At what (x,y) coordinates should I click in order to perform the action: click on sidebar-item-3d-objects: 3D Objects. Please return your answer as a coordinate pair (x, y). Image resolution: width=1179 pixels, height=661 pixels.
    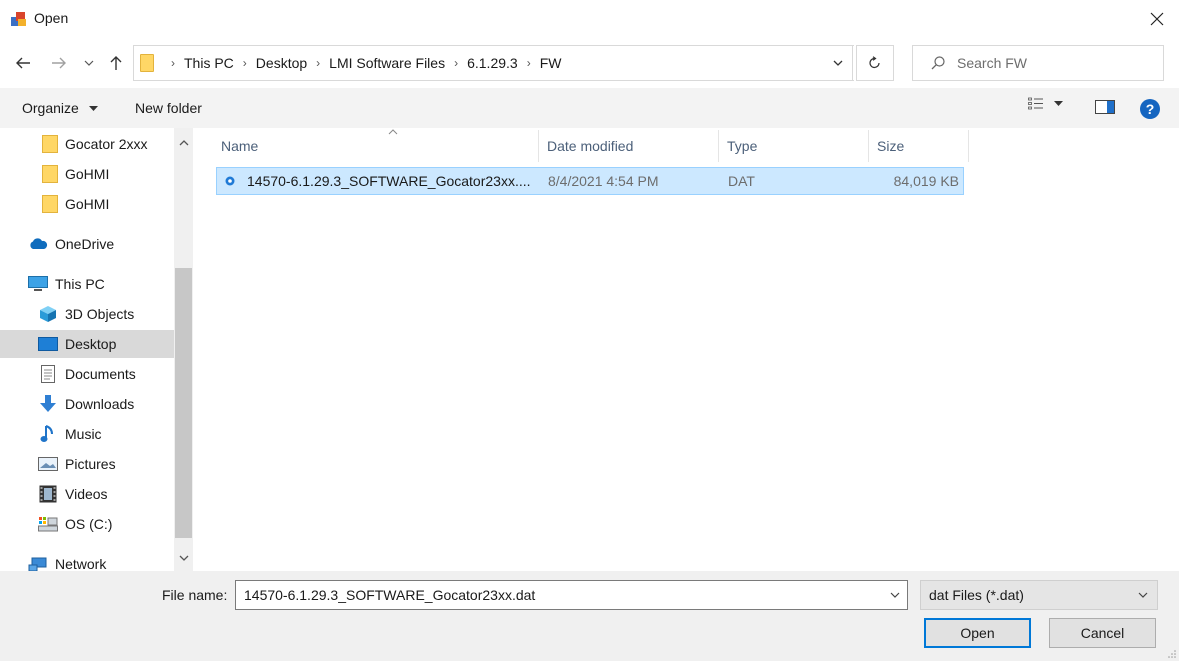
    Looking at the image, I should click on (87, 314).